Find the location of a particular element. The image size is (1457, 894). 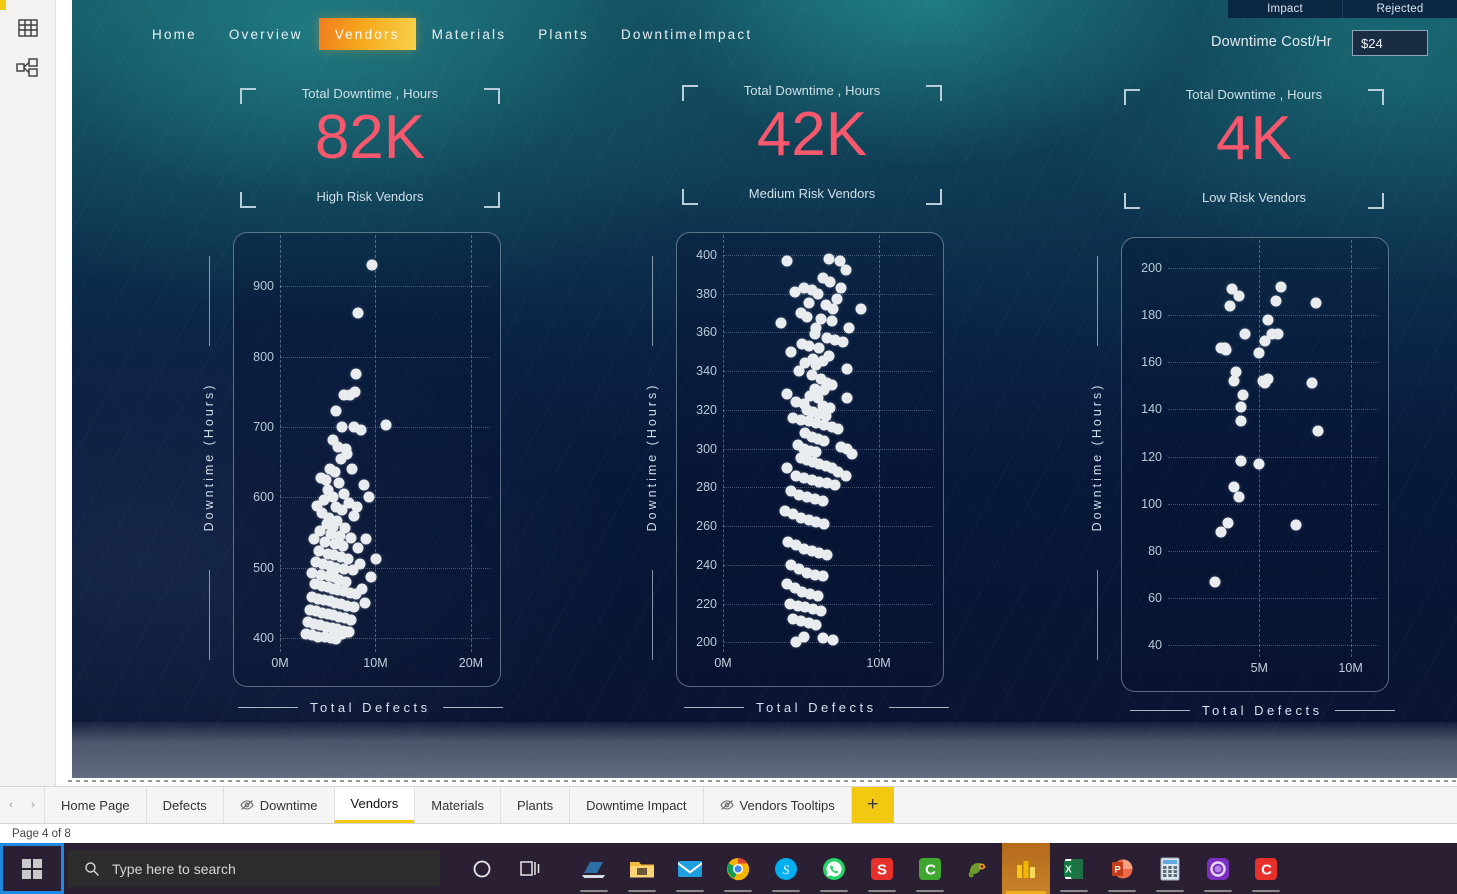

teamviewer-icon is located at coordinates (594, 868).